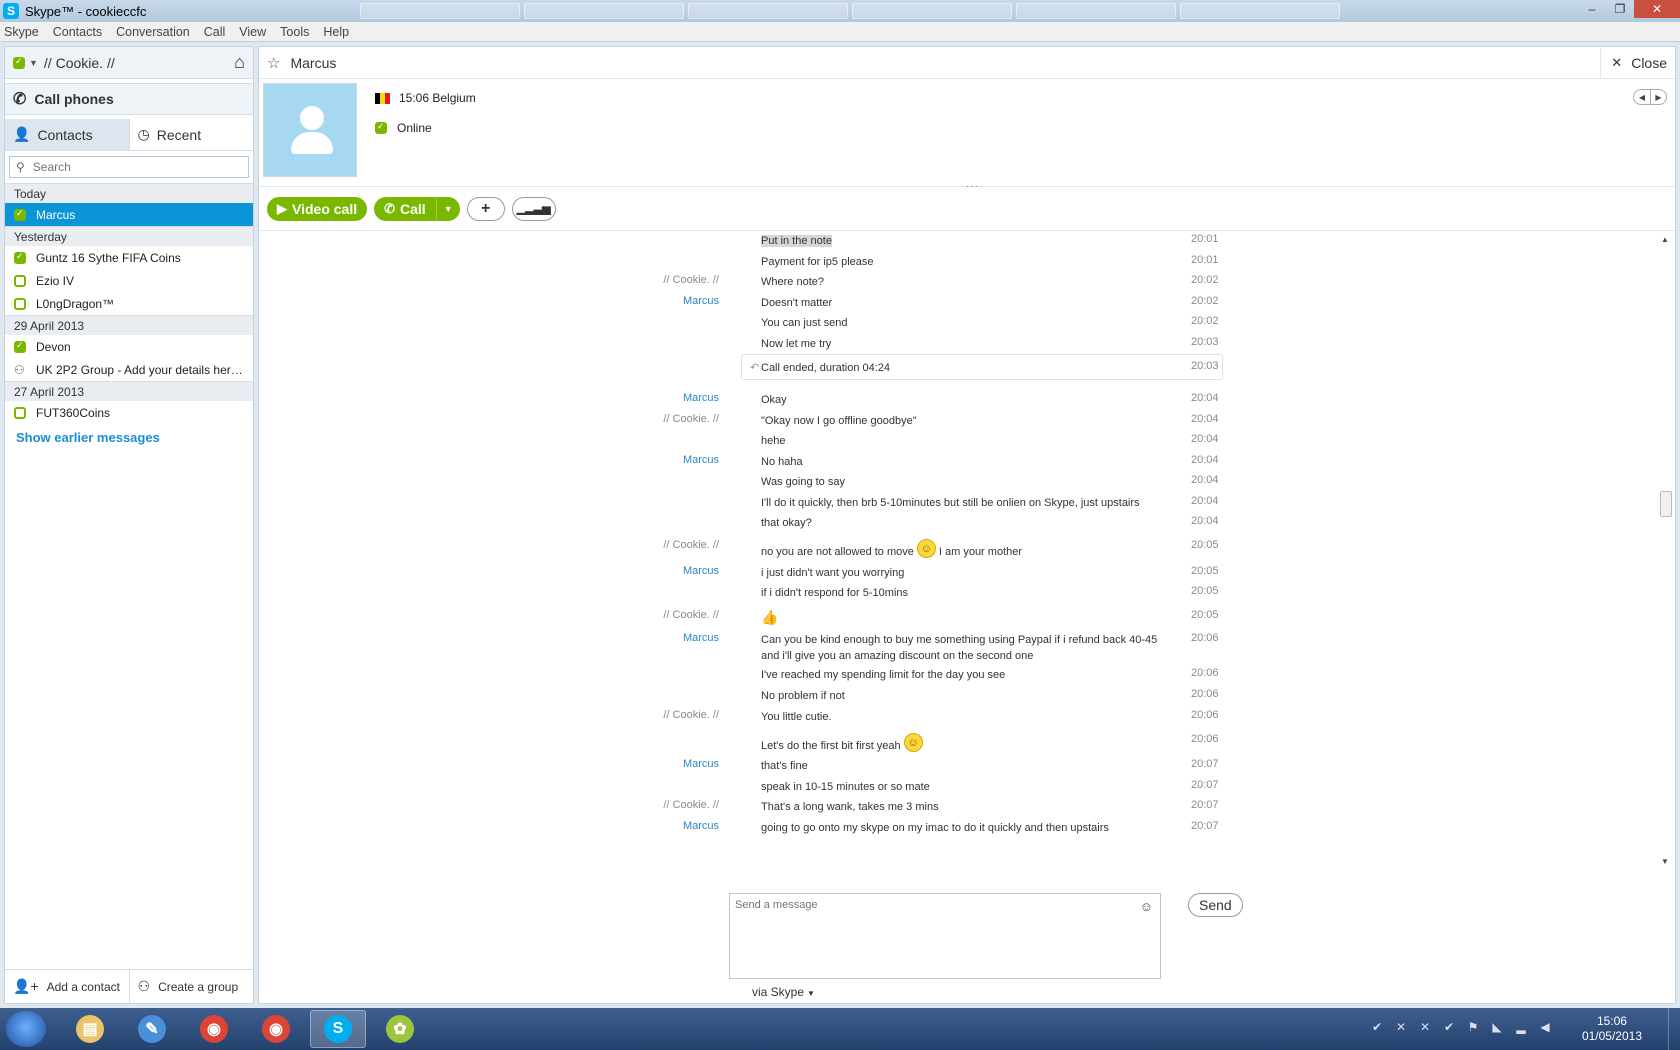 The height and width of the screenshot is (1050, 1680). What do you see at coordinates (317, 208) in the screenshot?
I see `video-call-button: ▶ Video call` at bounding box center [317, 208].